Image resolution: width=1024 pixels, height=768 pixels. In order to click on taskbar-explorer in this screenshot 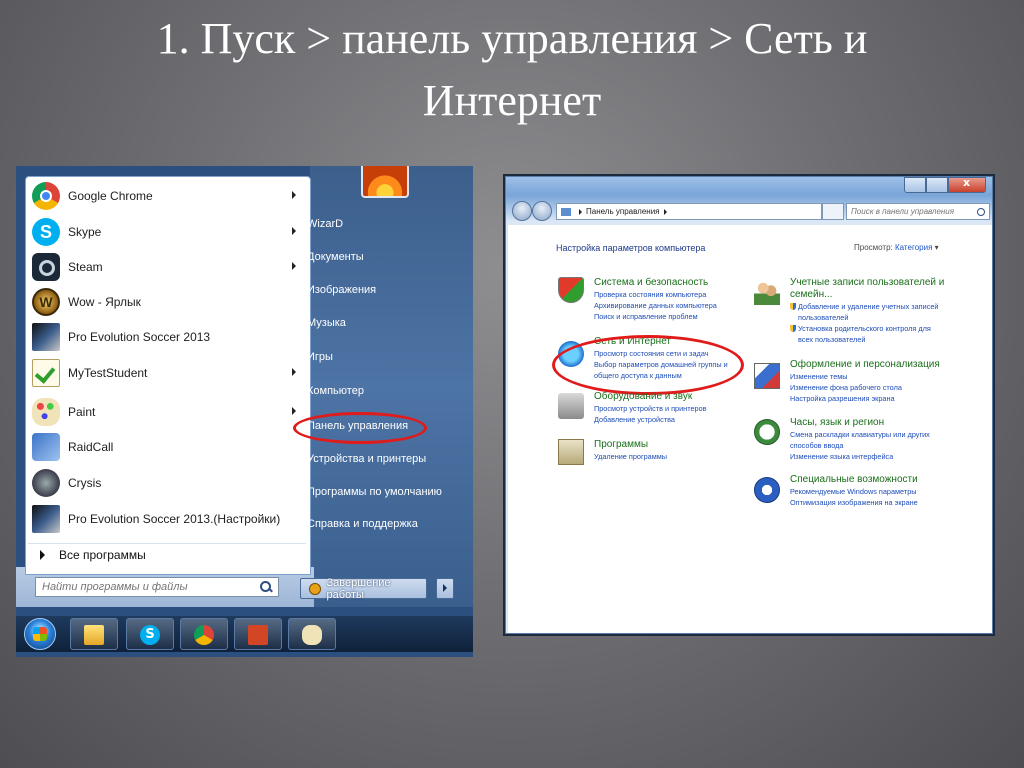, I will do `click(94, 634)`.